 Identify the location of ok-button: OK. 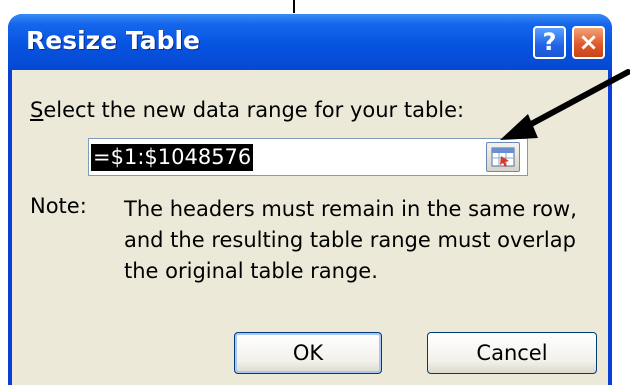
(308, 353).